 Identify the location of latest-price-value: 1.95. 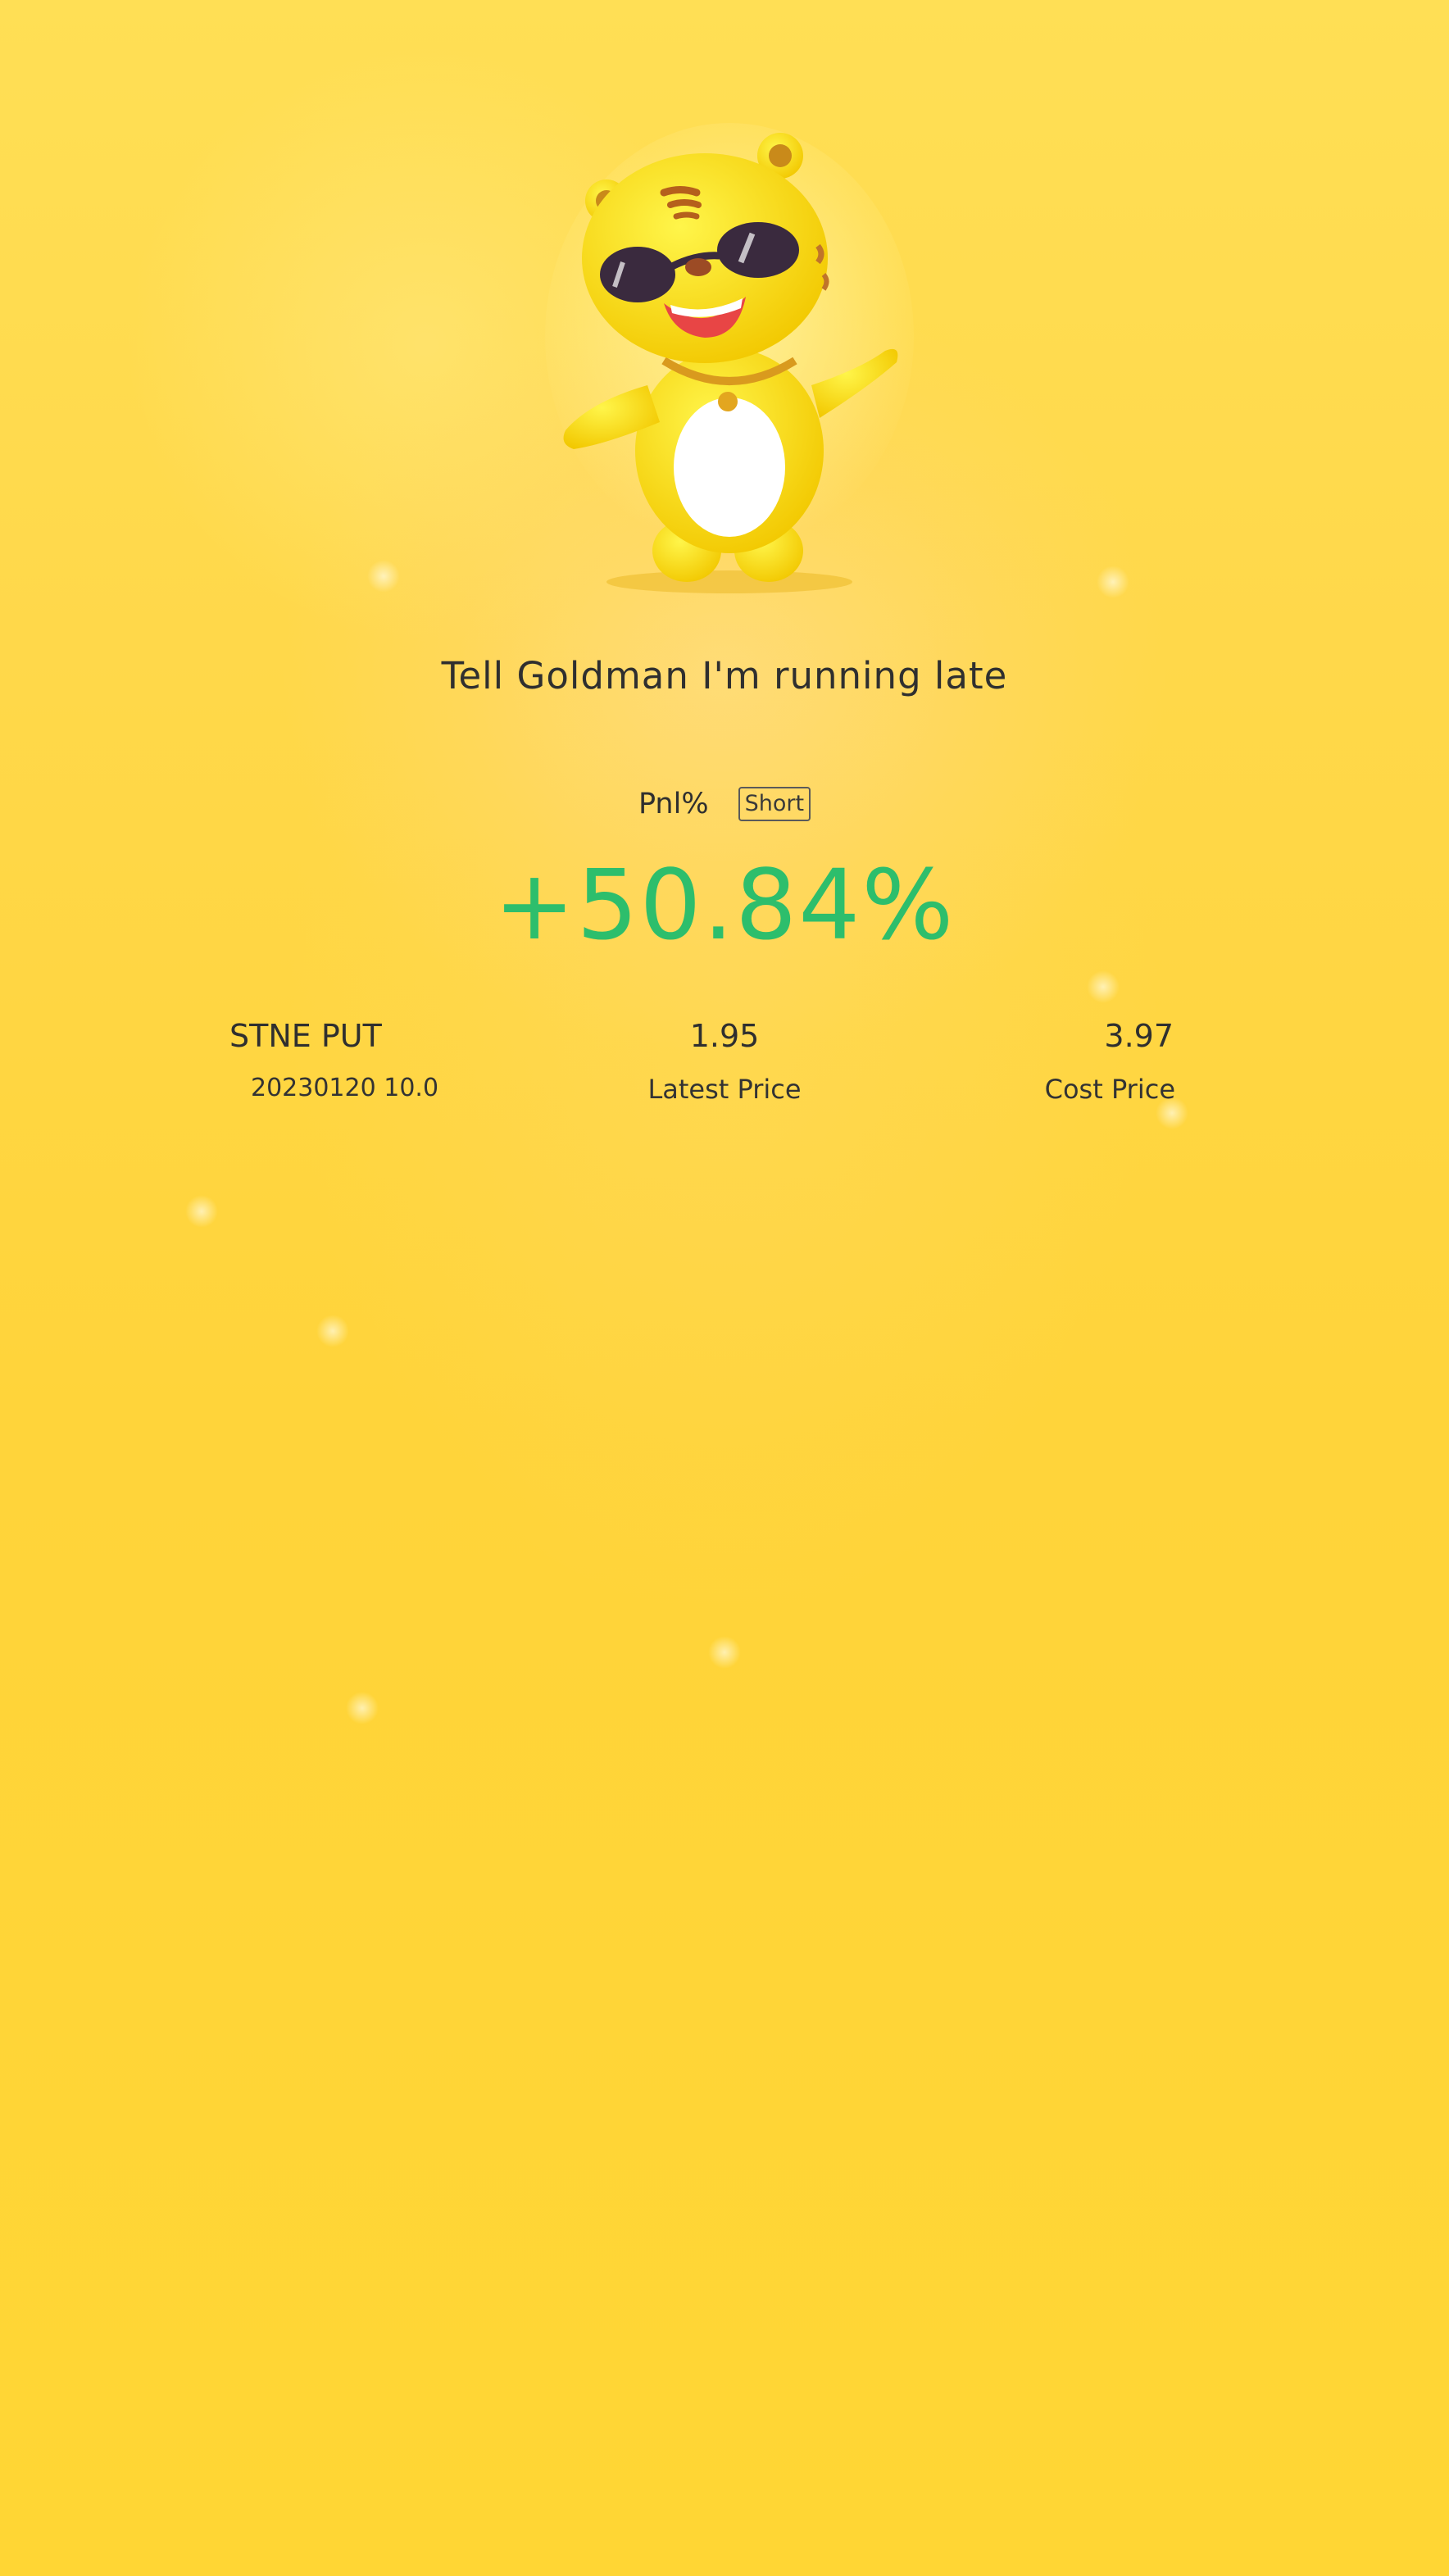
(724, 1036).